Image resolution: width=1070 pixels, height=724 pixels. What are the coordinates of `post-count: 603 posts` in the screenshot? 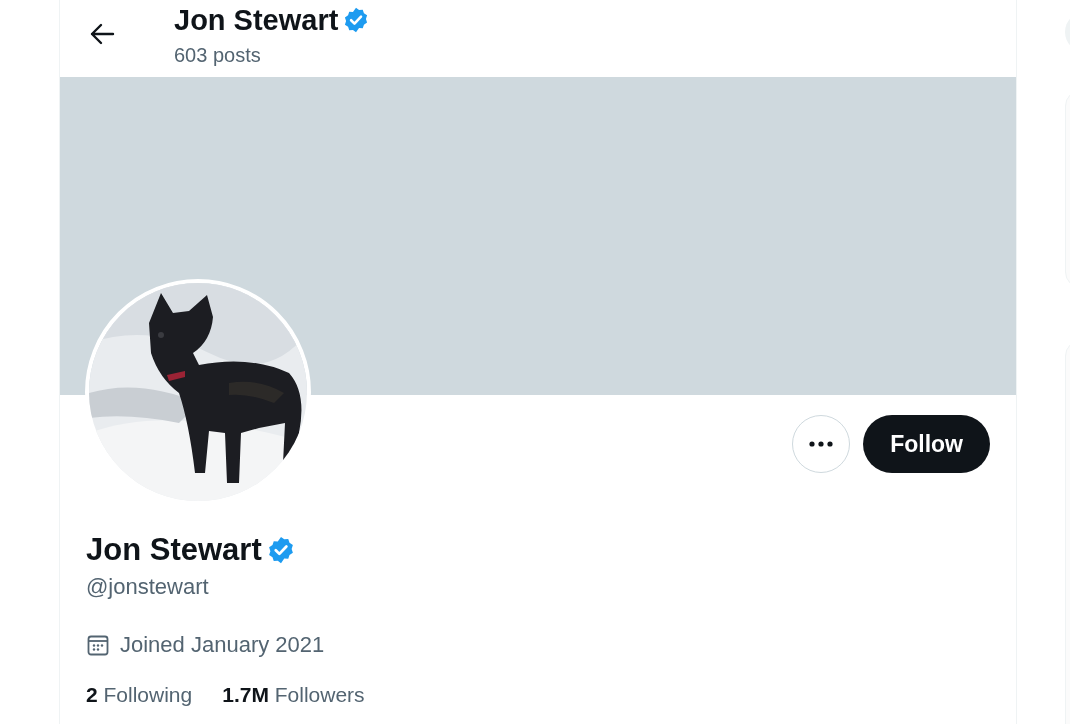 It's located at (218, 55).